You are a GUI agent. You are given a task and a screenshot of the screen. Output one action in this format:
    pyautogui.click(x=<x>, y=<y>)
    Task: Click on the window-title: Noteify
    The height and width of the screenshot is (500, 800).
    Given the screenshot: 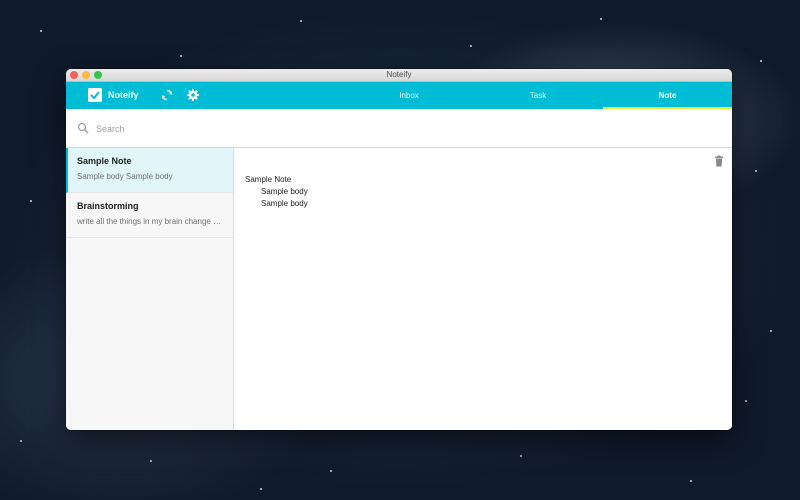 What is the action you would take?
    pyautogui.click(x=399, y=74)
    